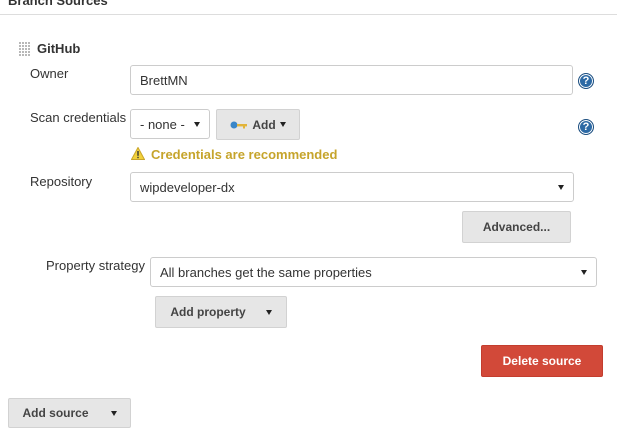  What do you see at coordinates (266, 272) in the screenshot?
I see `property-strategy-selected: All branches get the same properties` at bounding box center [266, 272].